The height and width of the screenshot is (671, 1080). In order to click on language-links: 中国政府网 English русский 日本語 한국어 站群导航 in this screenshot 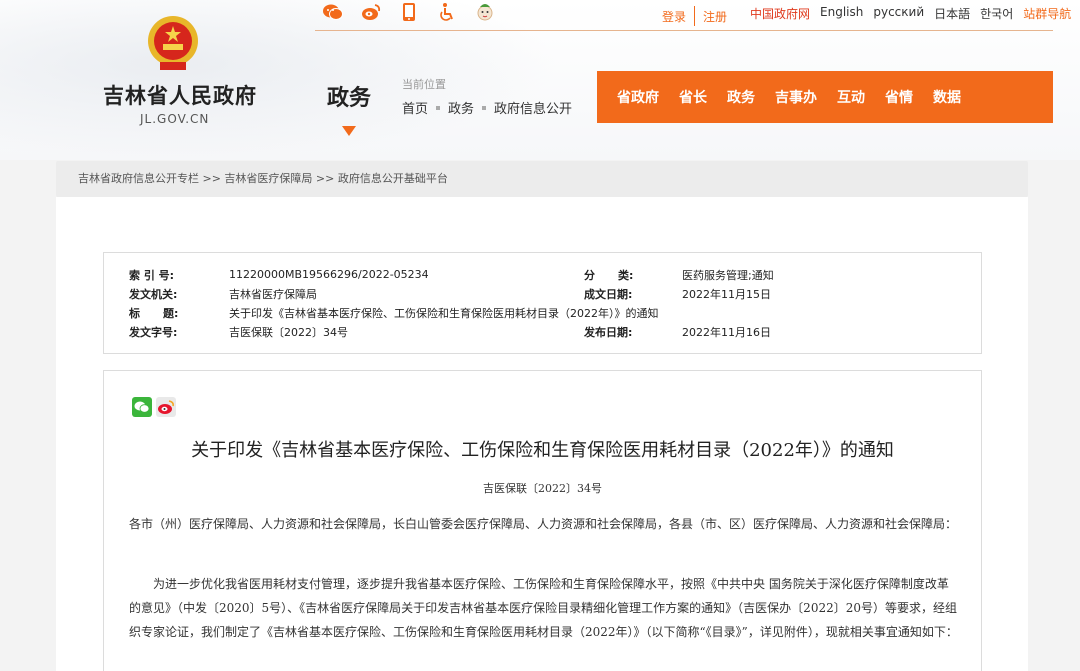, I will do `click(910, 13)`.